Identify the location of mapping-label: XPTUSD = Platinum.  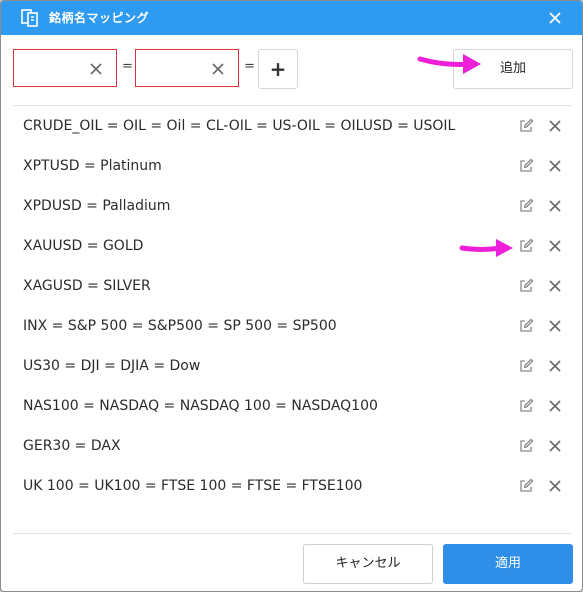
(92, 166).